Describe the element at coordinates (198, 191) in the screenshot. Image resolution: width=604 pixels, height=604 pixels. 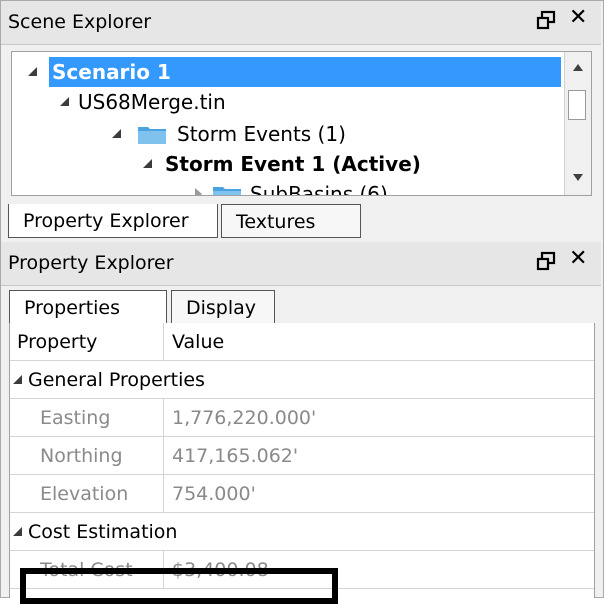
I see `collapse-icon` at that location.